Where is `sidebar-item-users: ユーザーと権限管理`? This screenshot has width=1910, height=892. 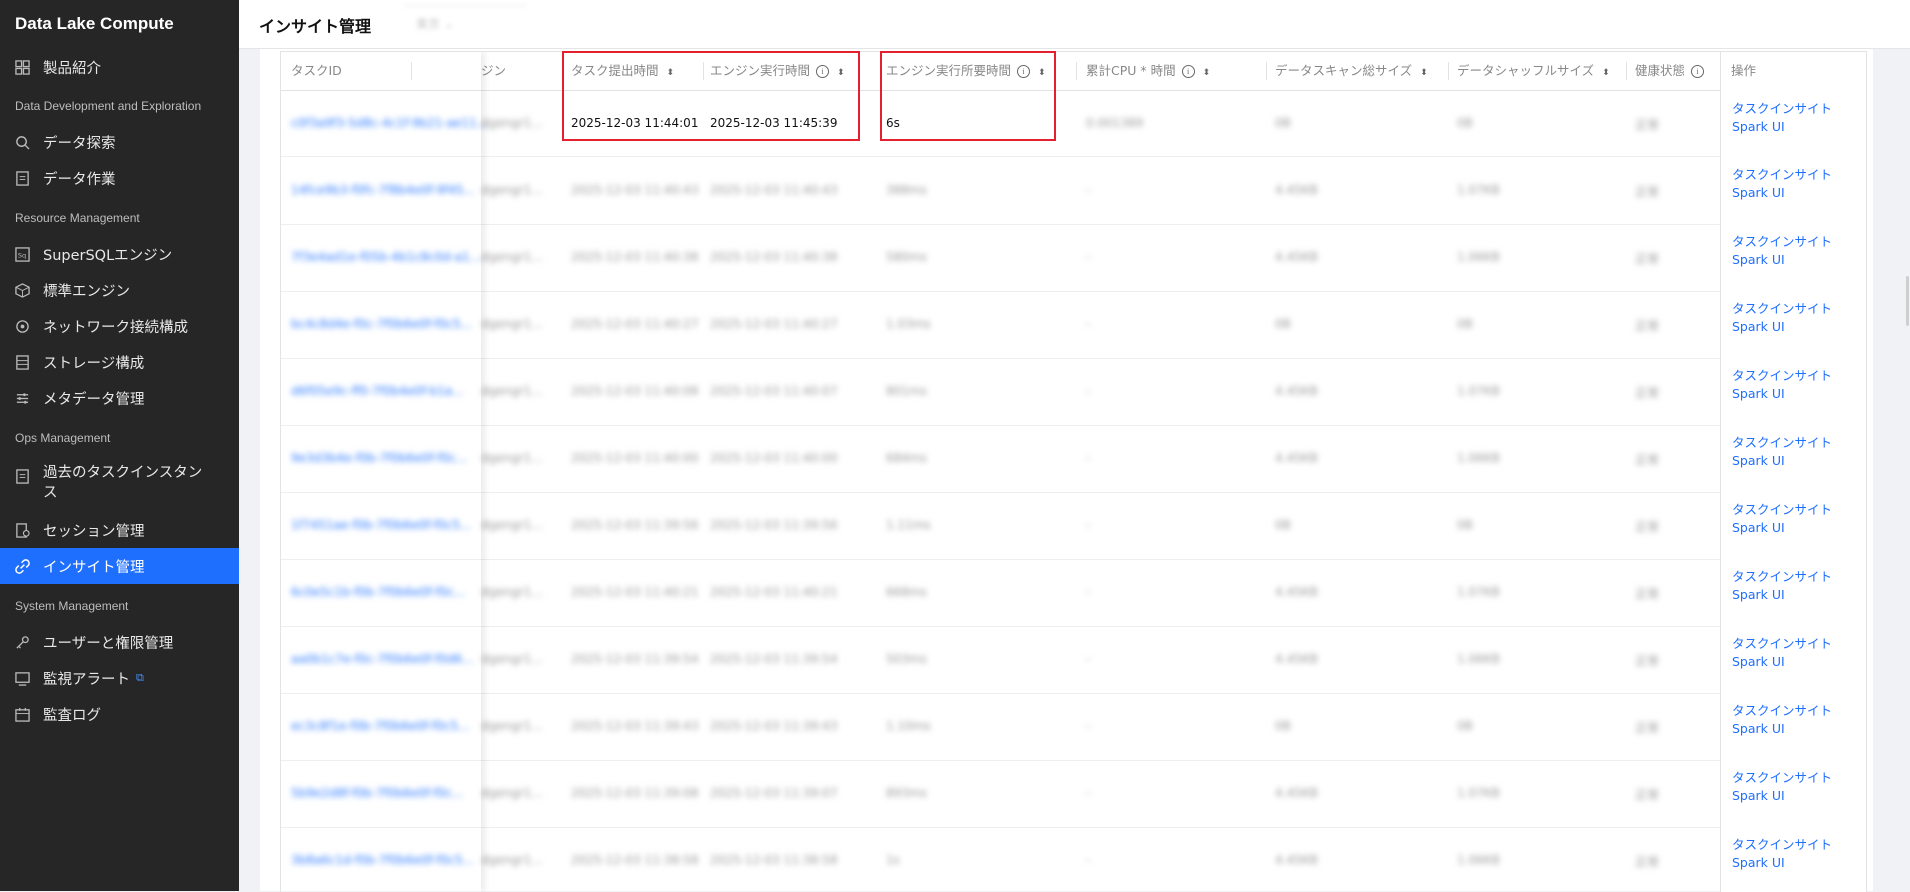
sidebar-item-users: ユーザーと権限管理 is located at coordinates (119, 642).